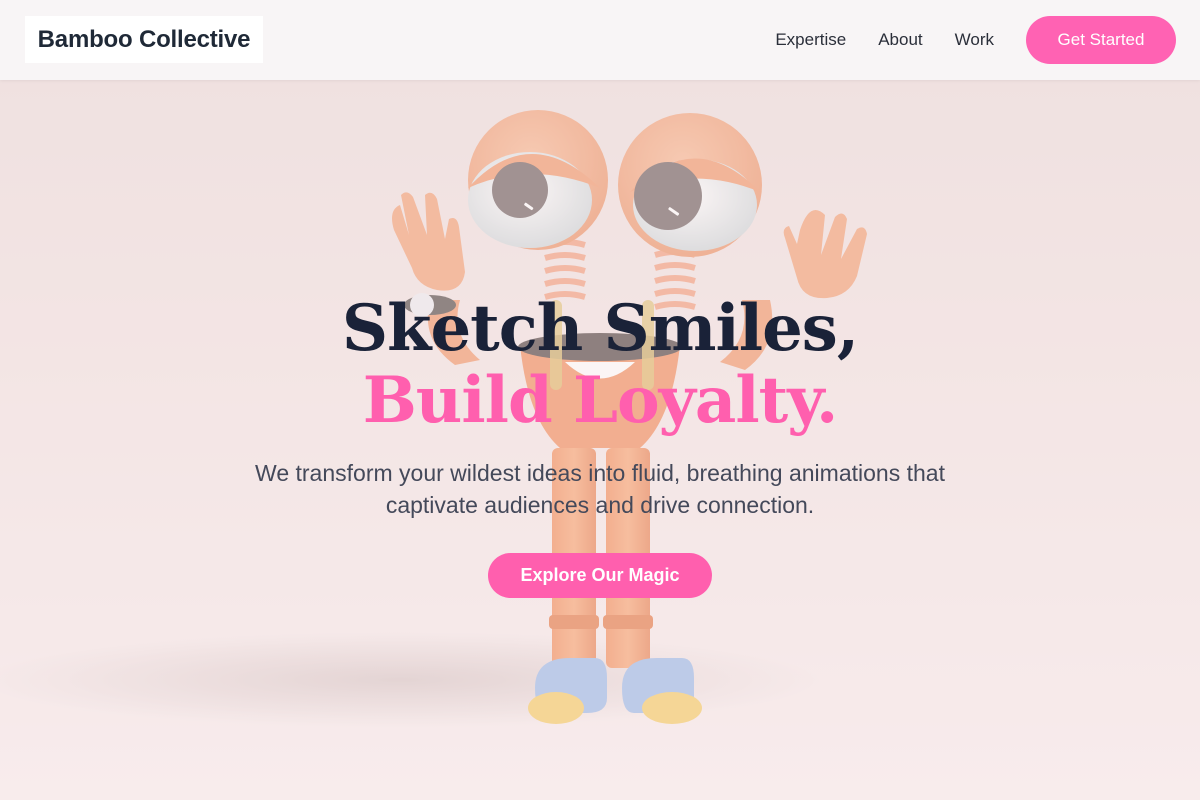 This screenshot has width=1200, height=800. I want to click on main-nav: Expertise About Work Get Started, so click(975, 40).